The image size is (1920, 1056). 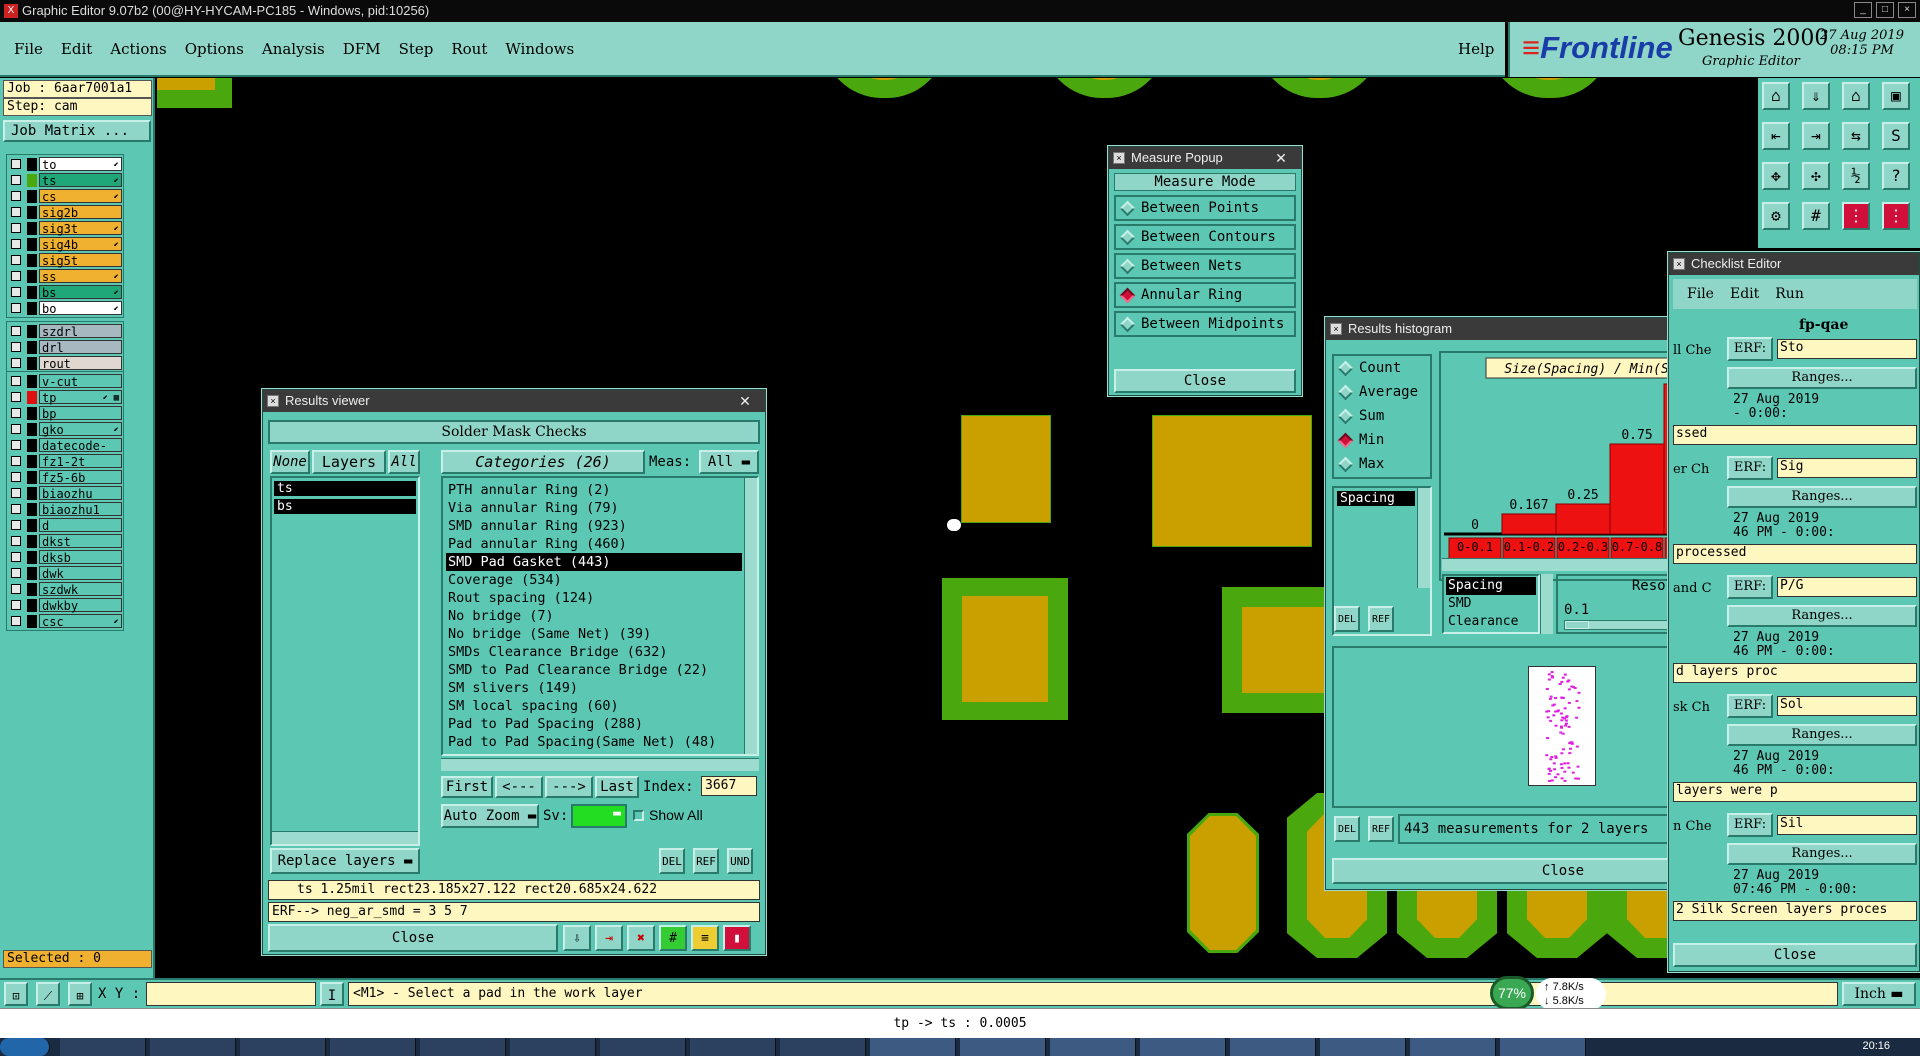 What do you see at coordinates (65, 493) in the screenshot?
I see `layer-row: biaozhu` at bounding box center [65, 493].